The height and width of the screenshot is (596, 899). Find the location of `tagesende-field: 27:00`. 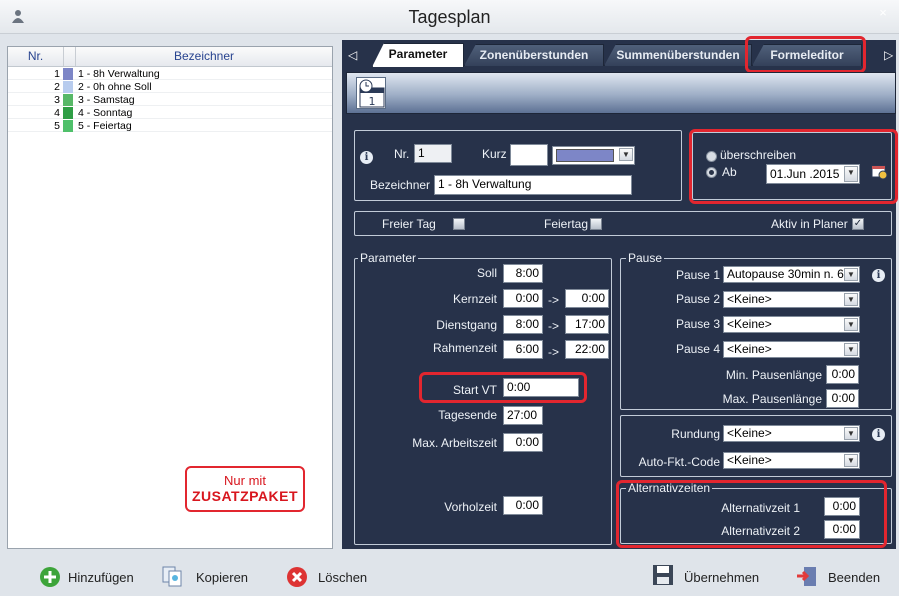

tagesende-field: 27:00 is located at coordinates (523, 415).